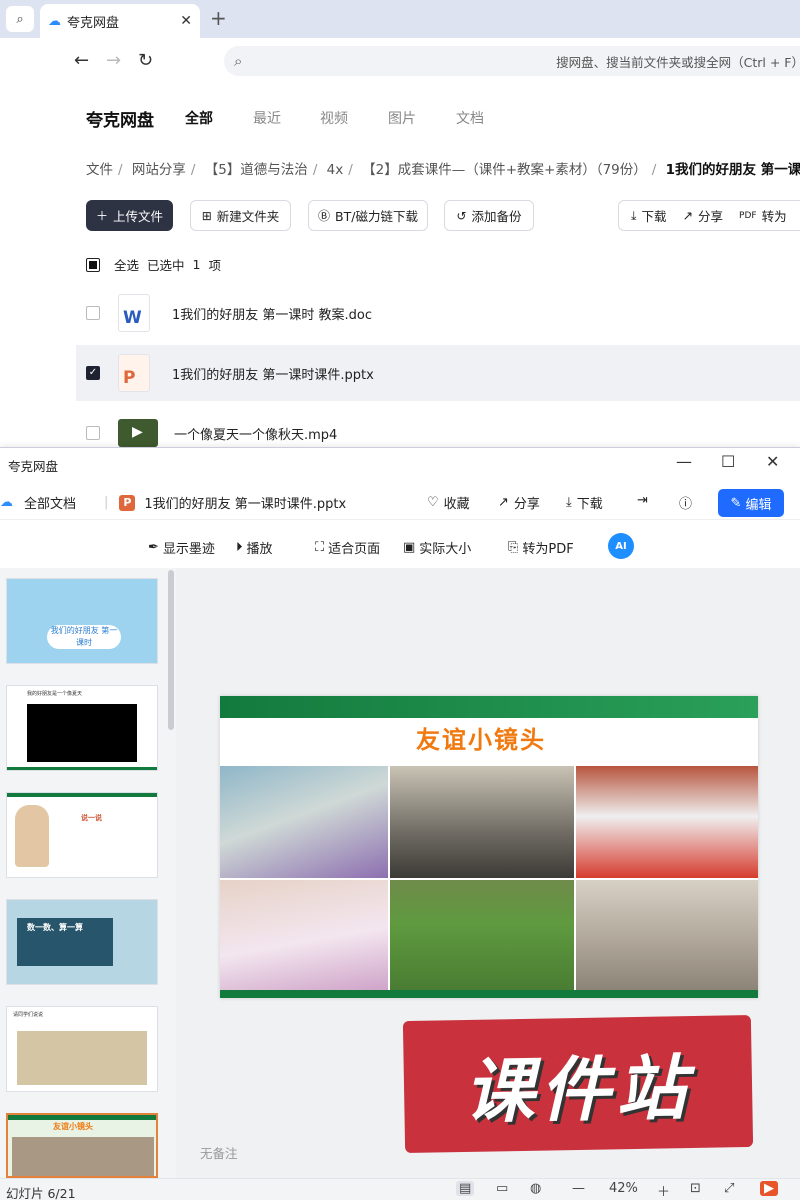 This screenshot has height=1200, width=800. What do you see at coordinates (695, 1188) in the screenshot?
I see `fit-screen-icon: ⊡` at bounding box center [695, 1188].